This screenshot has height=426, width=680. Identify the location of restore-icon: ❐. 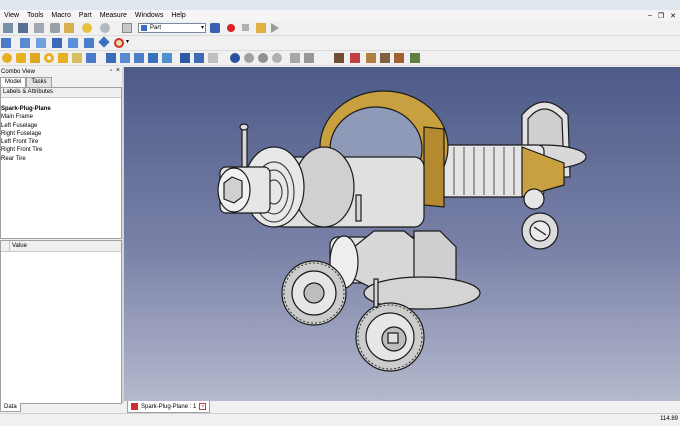
(661, 16).